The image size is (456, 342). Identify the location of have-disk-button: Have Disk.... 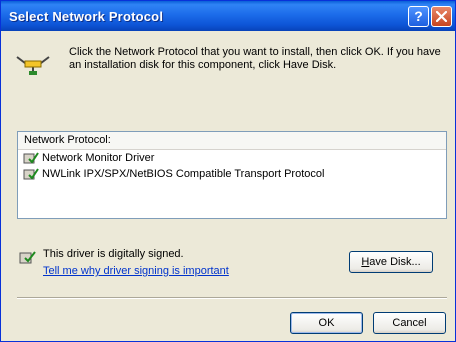
(391, 262).